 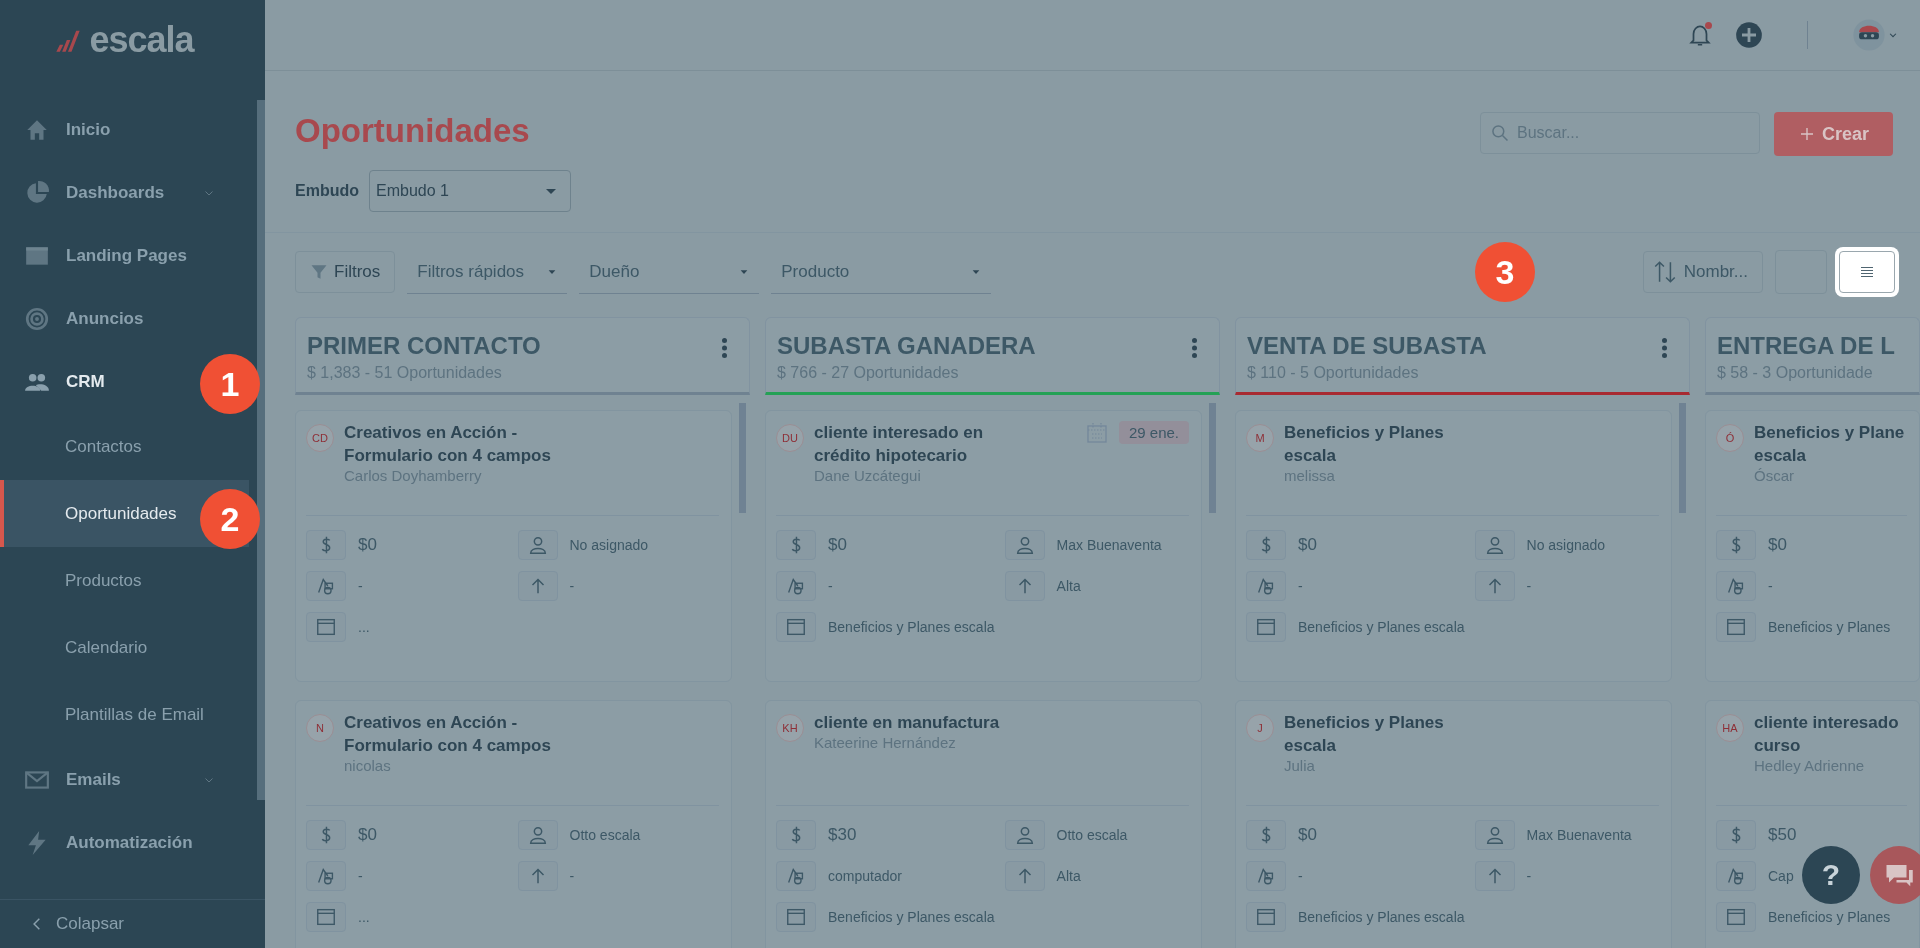 What do you see at coordinates (319, 272) in the screenshot?
I see `filter-icon` at bounding box center [319, 272].